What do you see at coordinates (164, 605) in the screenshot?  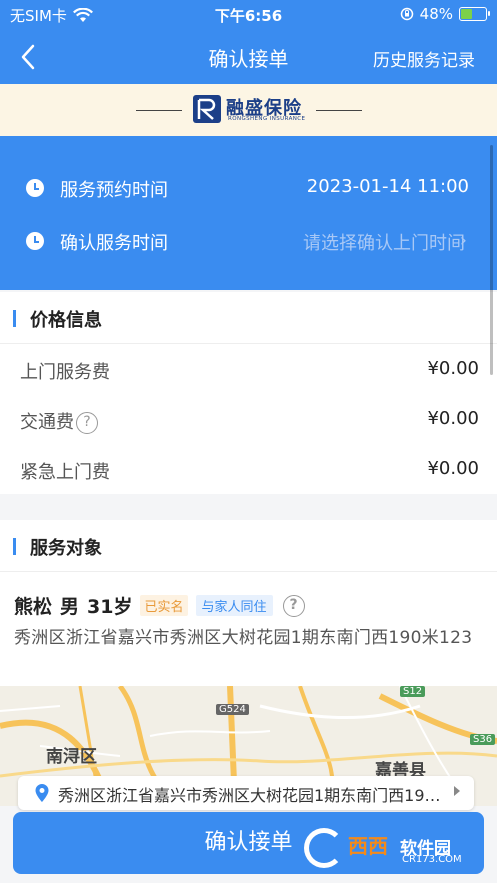 I see `verified-badge: 已实名` at bounding box center [164, 605].